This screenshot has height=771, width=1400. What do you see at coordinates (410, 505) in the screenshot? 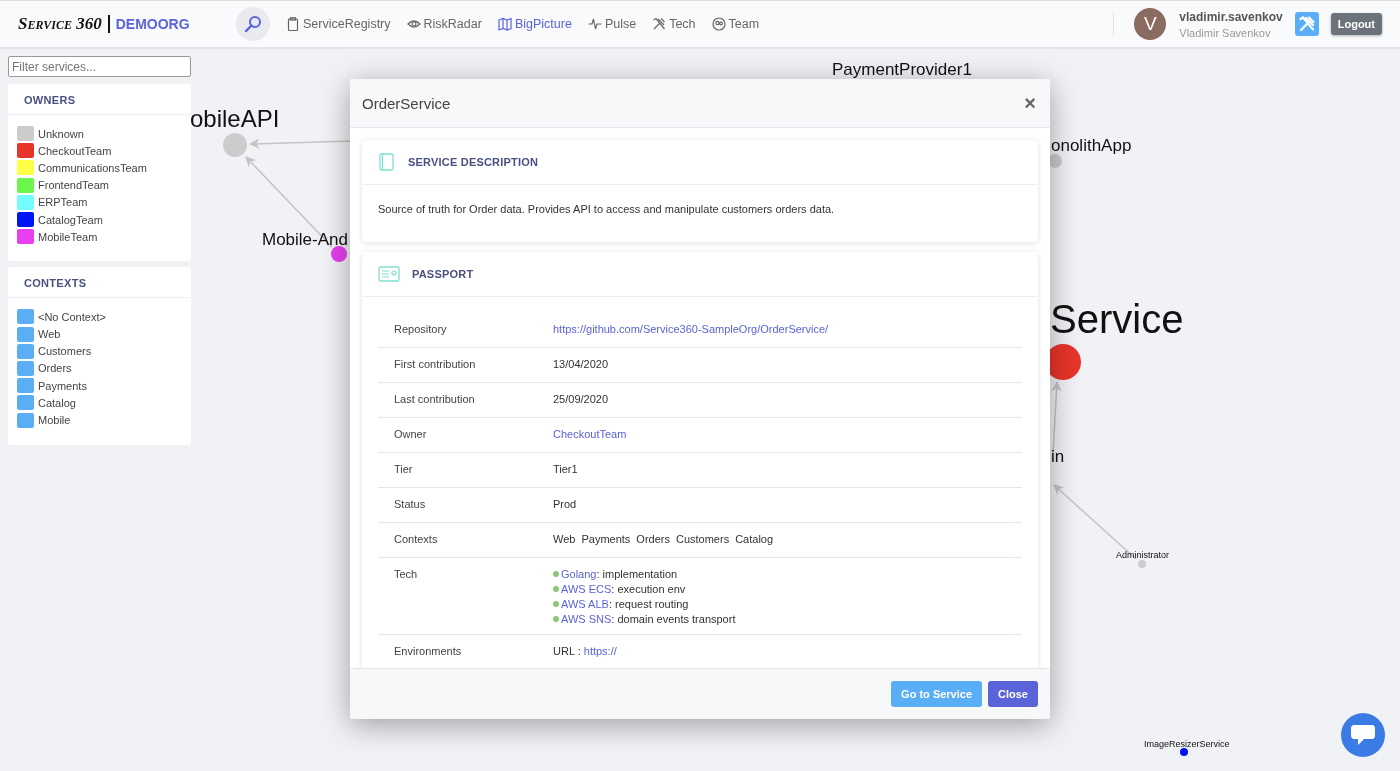
I see `field-label: Status` at bounding box center [410, 505].